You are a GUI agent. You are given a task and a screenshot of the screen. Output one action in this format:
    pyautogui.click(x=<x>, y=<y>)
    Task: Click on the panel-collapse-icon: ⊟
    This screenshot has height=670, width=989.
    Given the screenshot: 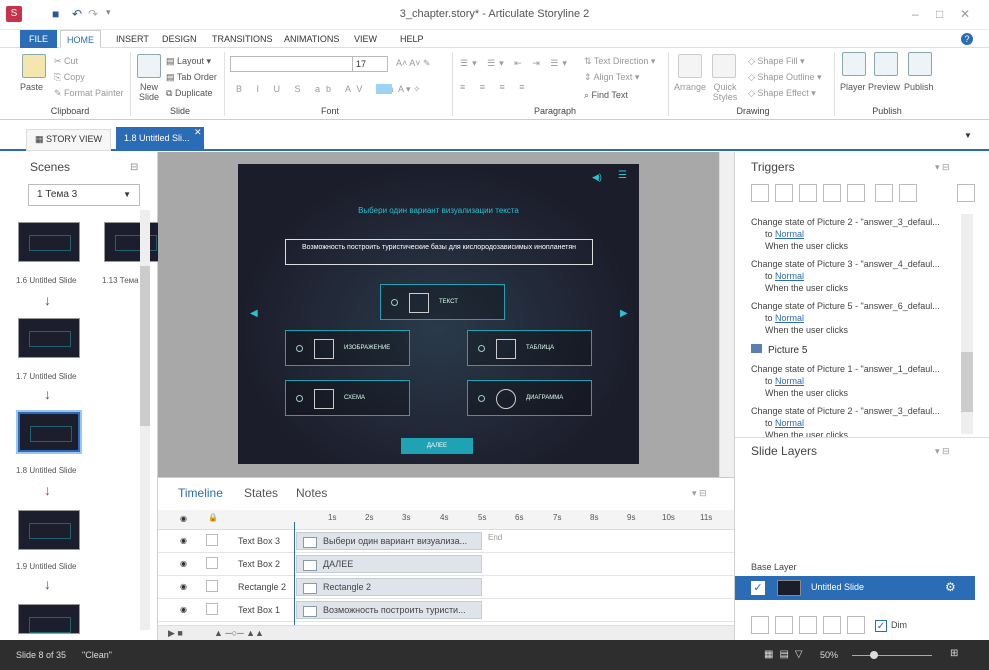 What is the action you would take?
    pyautogui.click(x=134, y=167)
    